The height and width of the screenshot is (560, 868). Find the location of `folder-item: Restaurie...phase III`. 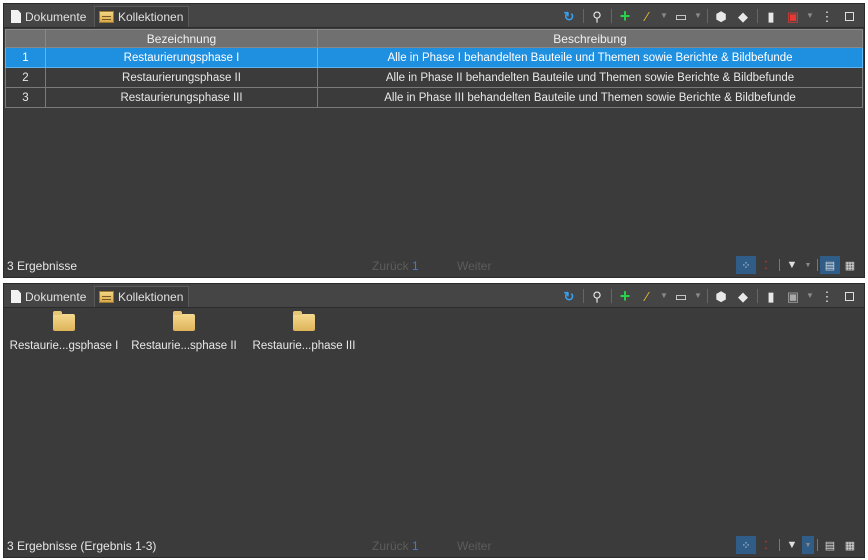

folder-item: Restaurie...phase III is located at coordinates (304, 331).